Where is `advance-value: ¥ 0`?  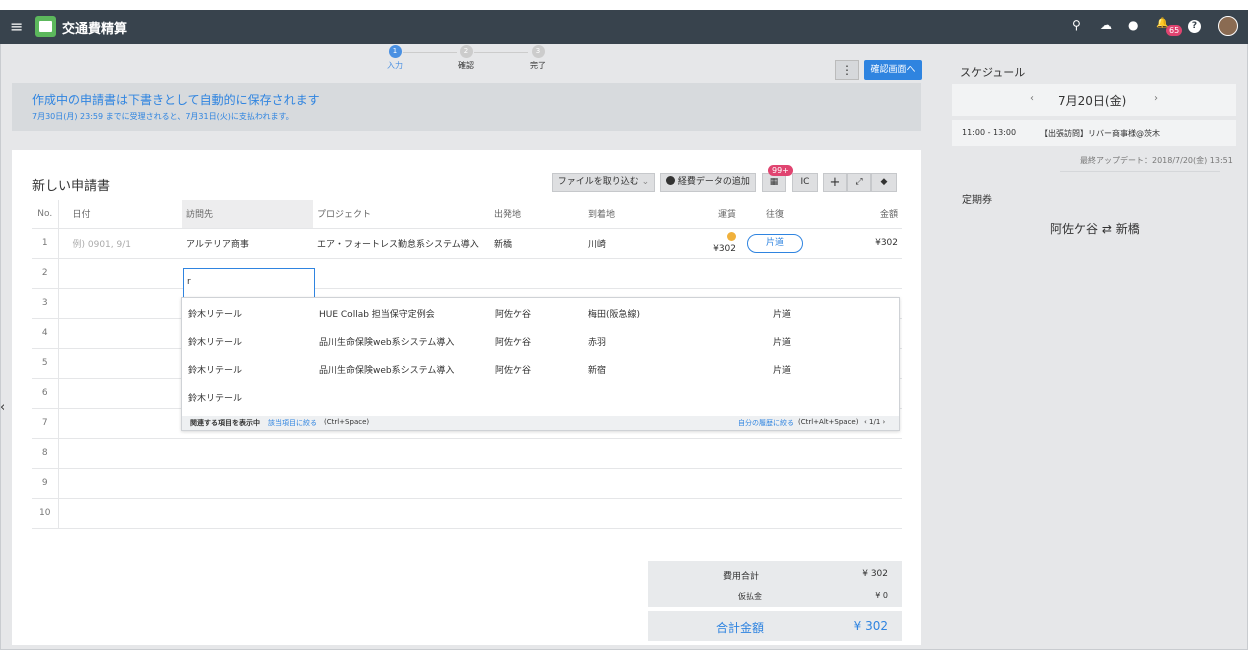
advance-value: ¥ 0 is located at coordinates (881, 595).